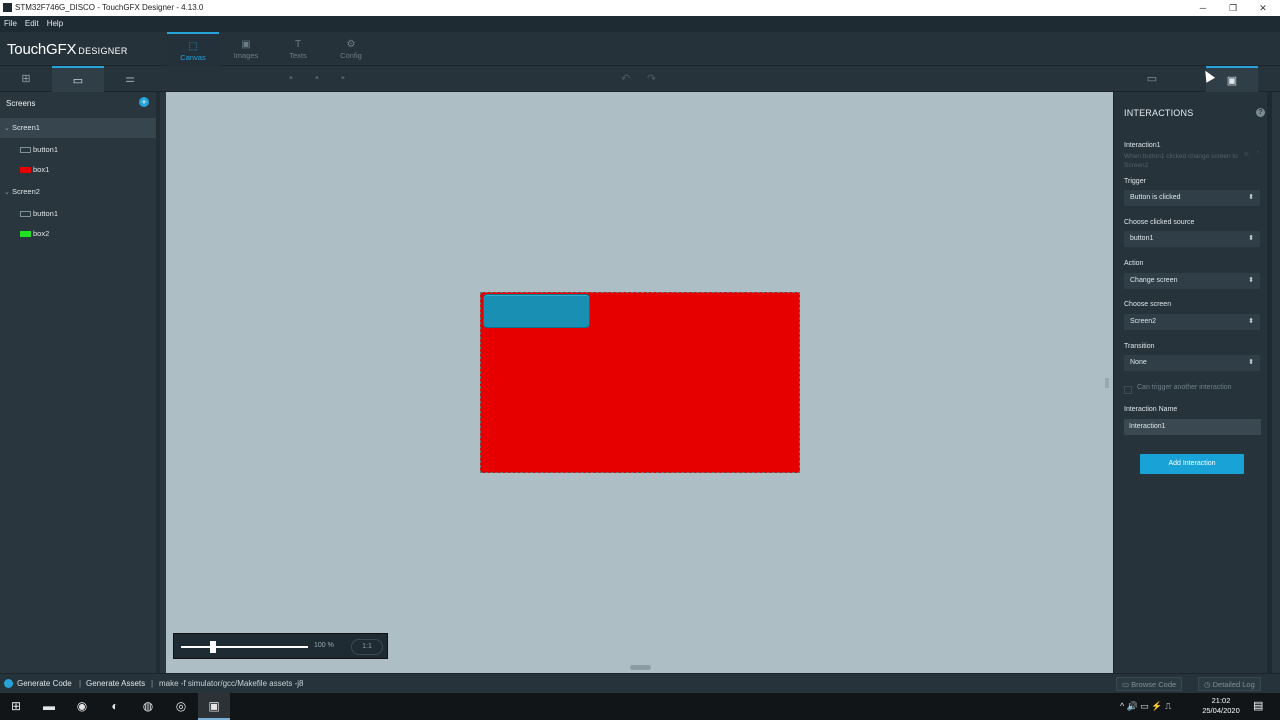  I want to click on zoom-slider-handle, so click(212, 647).